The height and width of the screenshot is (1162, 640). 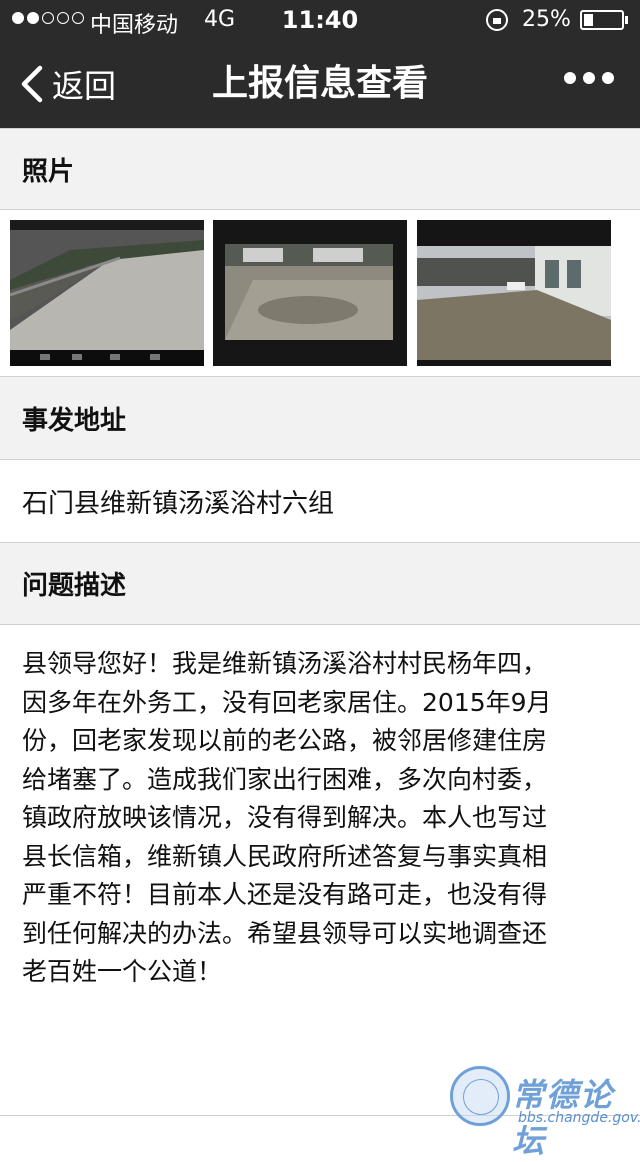 What do you see at coordinates (579, 1118) in the screenshot?
I see `watermark-url: bbs.changde.gov.cn` at bounding box center [579, 1118].